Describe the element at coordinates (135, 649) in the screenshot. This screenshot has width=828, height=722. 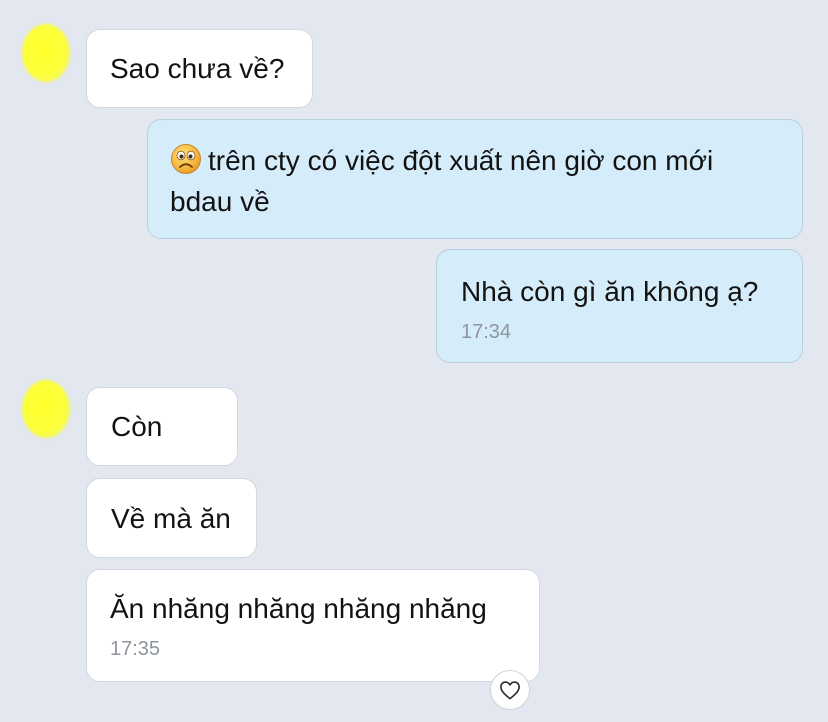
I see `message-timestamp: 17:35` at that location.